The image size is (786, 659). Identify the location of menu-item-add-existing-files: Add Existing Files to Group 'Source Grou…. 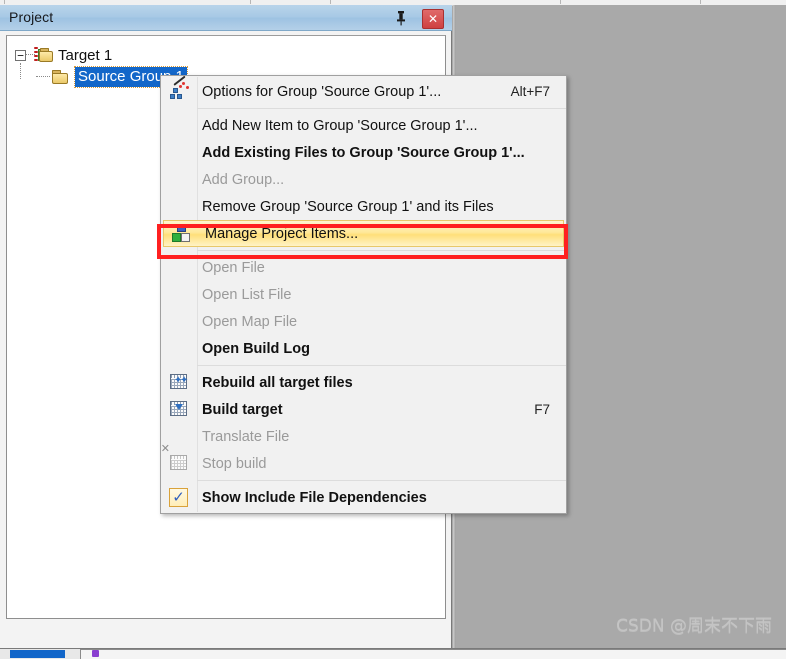
(363, 152).